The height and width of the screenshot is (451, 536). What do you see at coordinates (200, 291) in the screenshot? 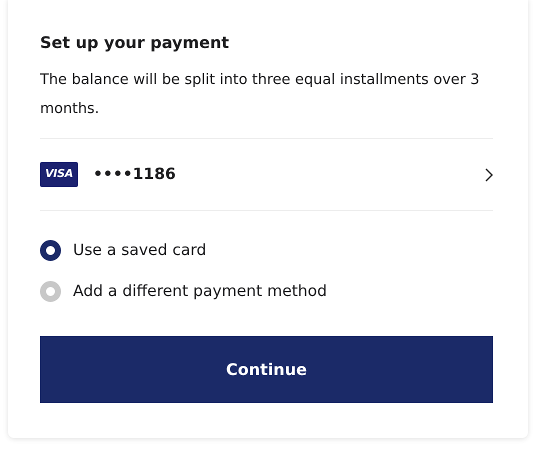
I see `option-label: Add a different payment method` at bounding box center [200, 291].